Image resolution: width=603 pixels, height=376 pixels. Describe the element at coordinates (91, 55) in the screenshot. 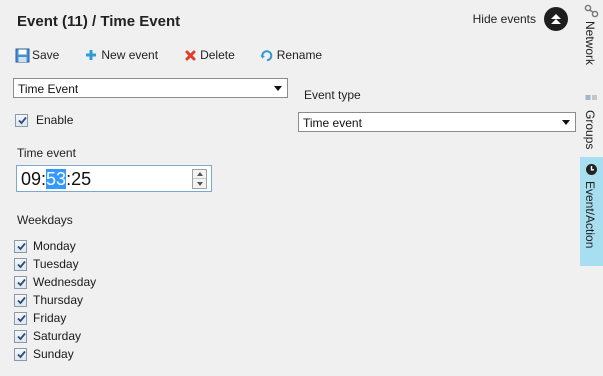

I see `plus-icon` at that location.